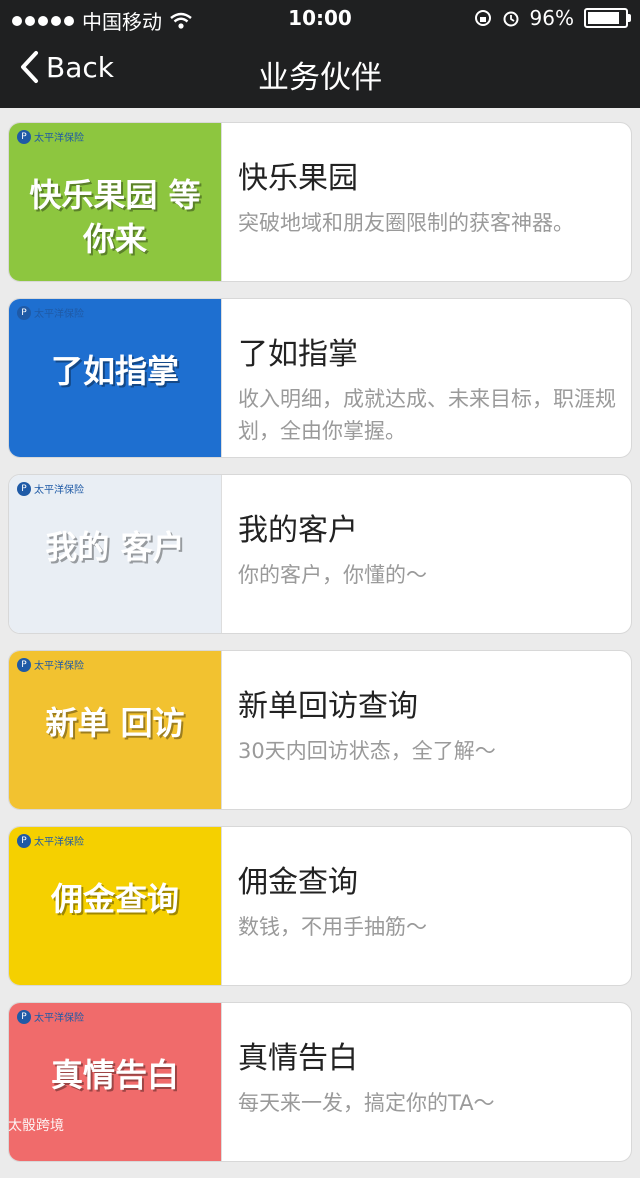  Describe the element at coordinates (298, 178) in the screenshot. I see `item-title: 快乐果园` at that location.